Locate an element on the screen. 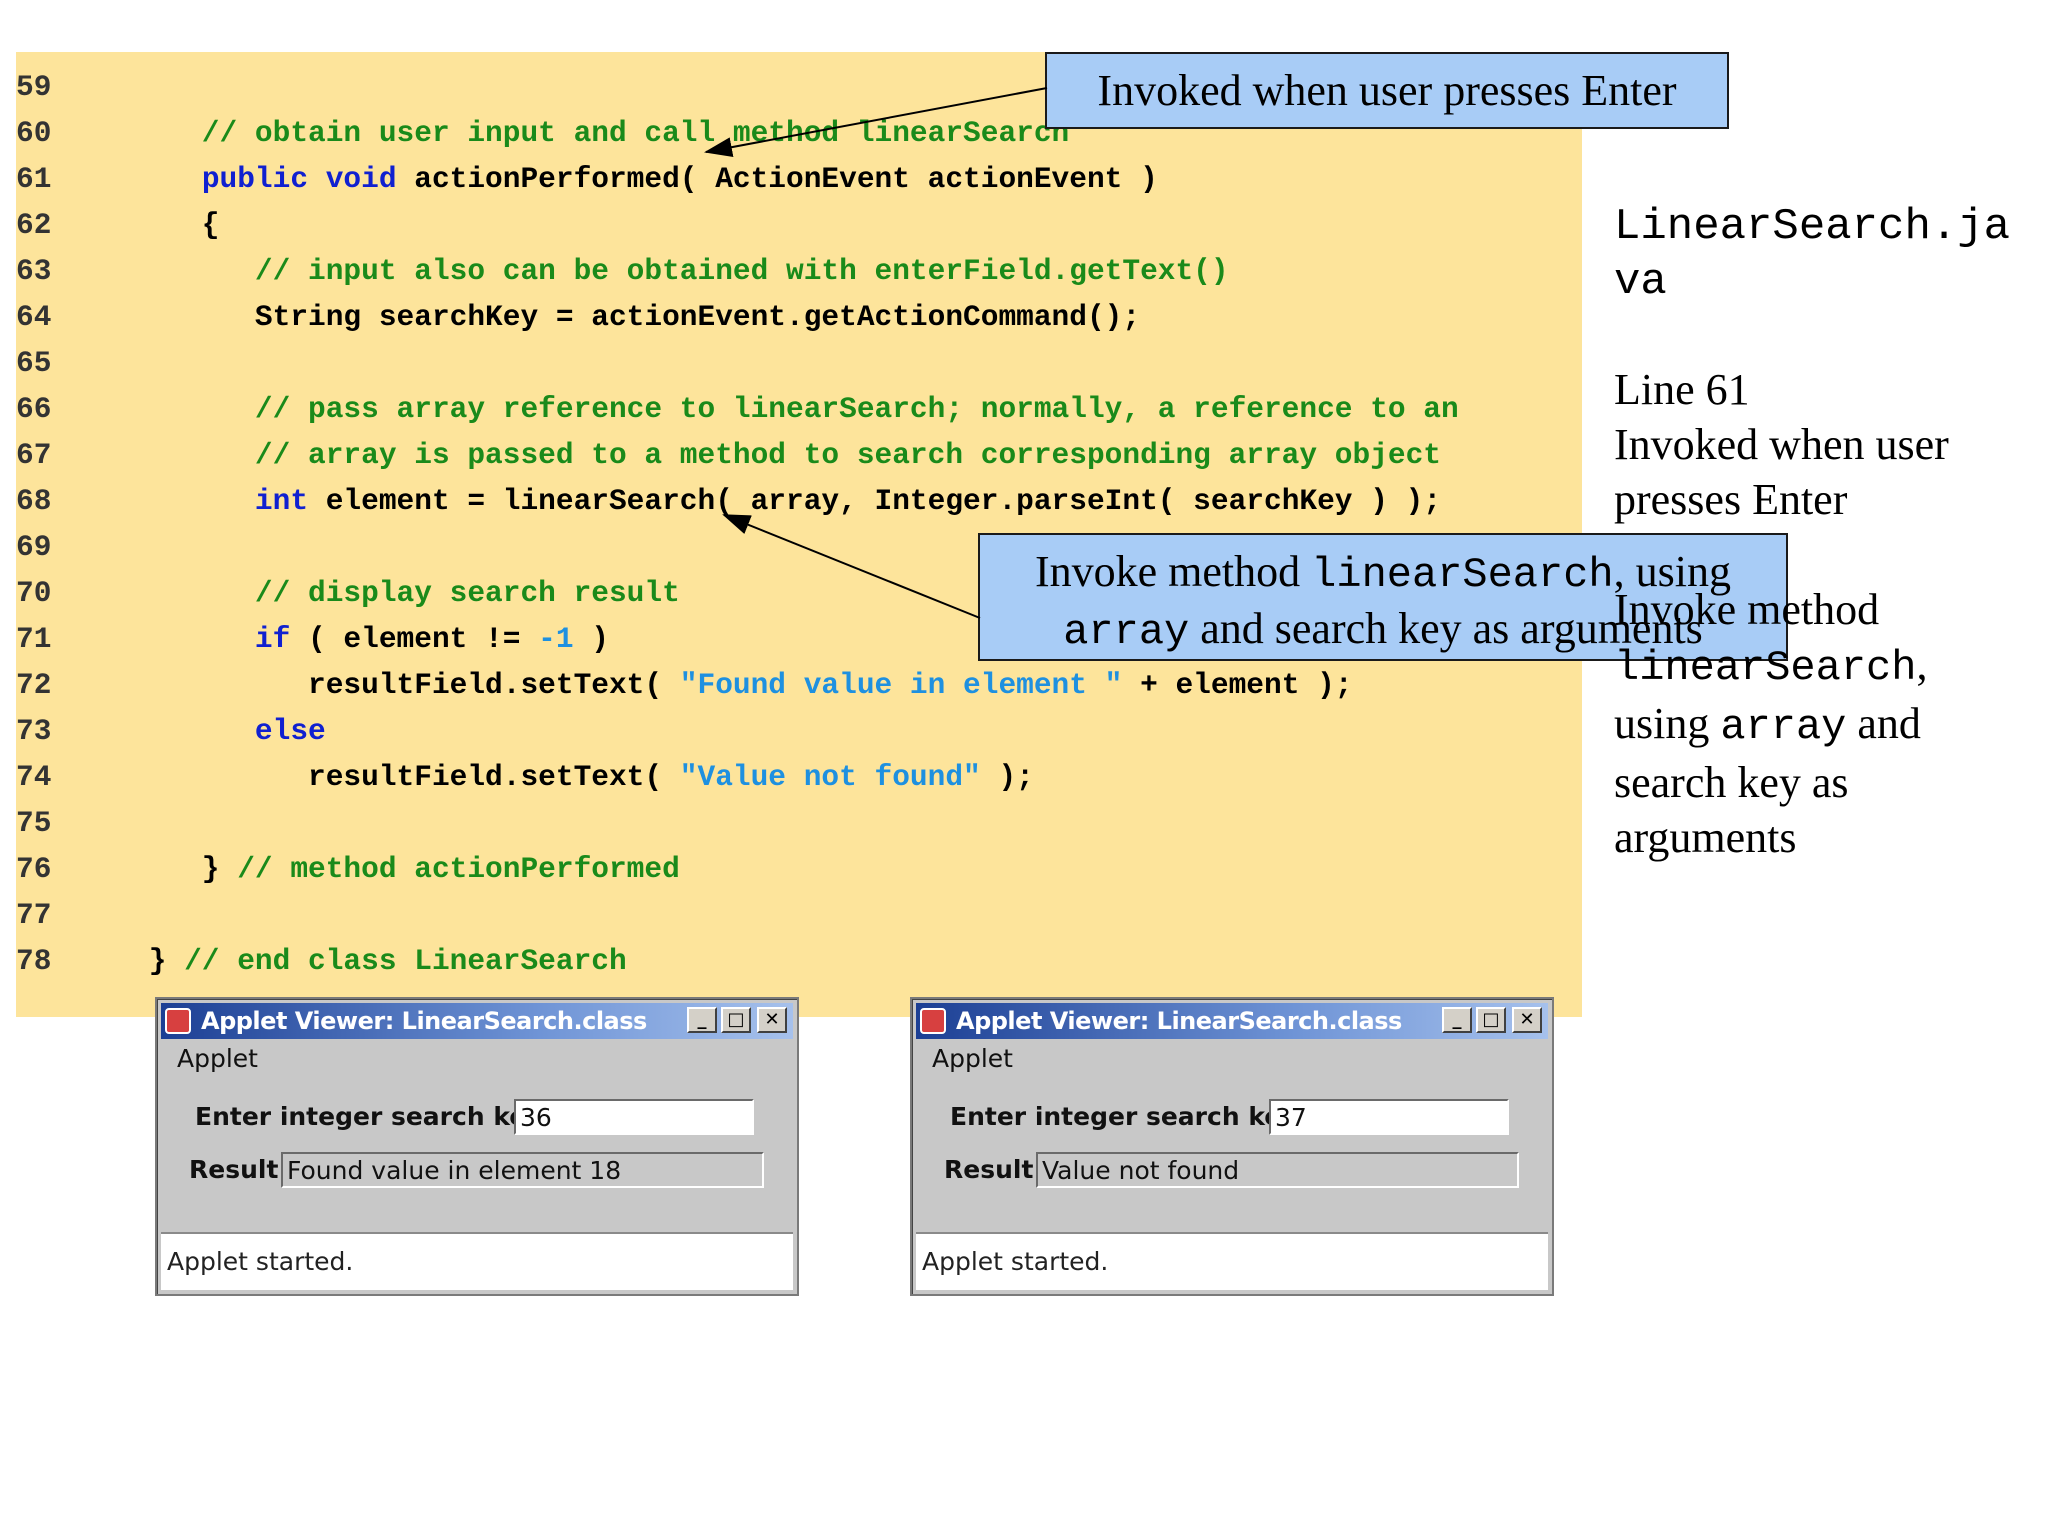  note-line: Line 61 Invoked when user presses Enter is located at coordinates (1824, 444).